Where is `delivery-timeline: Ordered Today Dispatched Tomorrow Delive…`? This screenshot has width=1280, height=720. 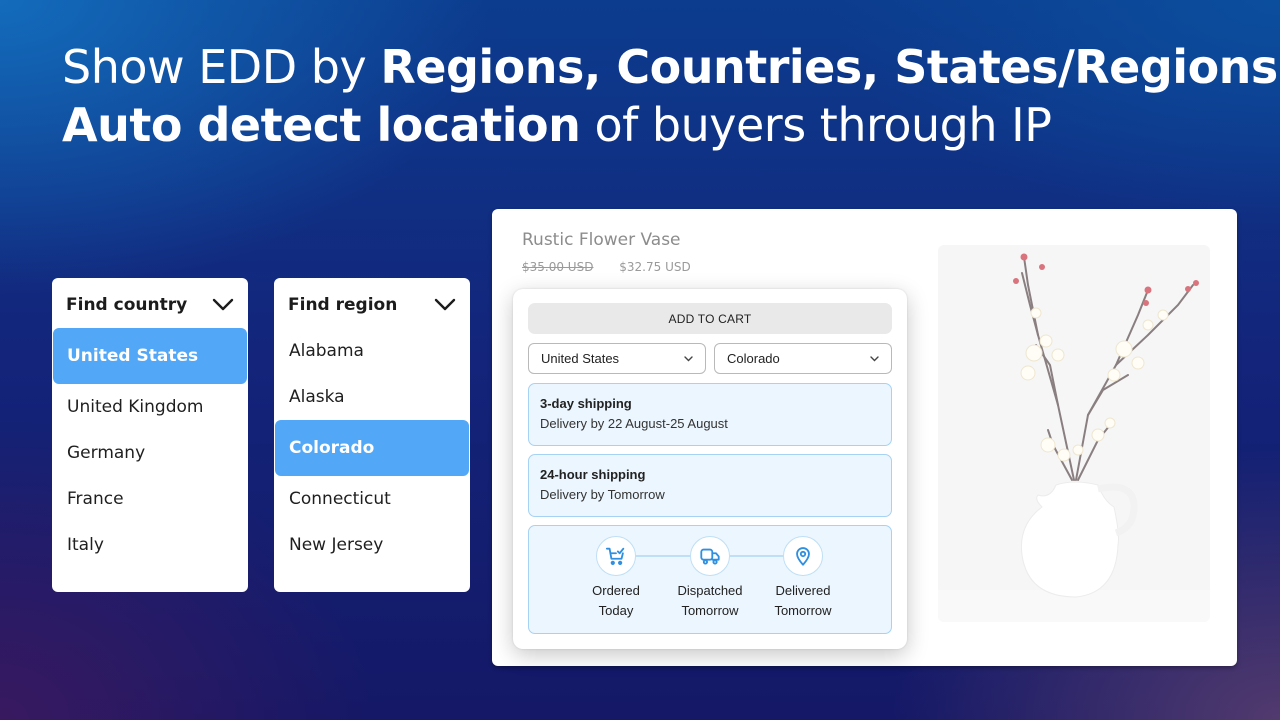 delivery-timeline: Ordered Today Dispatched Tomorrow Delive… is located at coordinates (710, 579).